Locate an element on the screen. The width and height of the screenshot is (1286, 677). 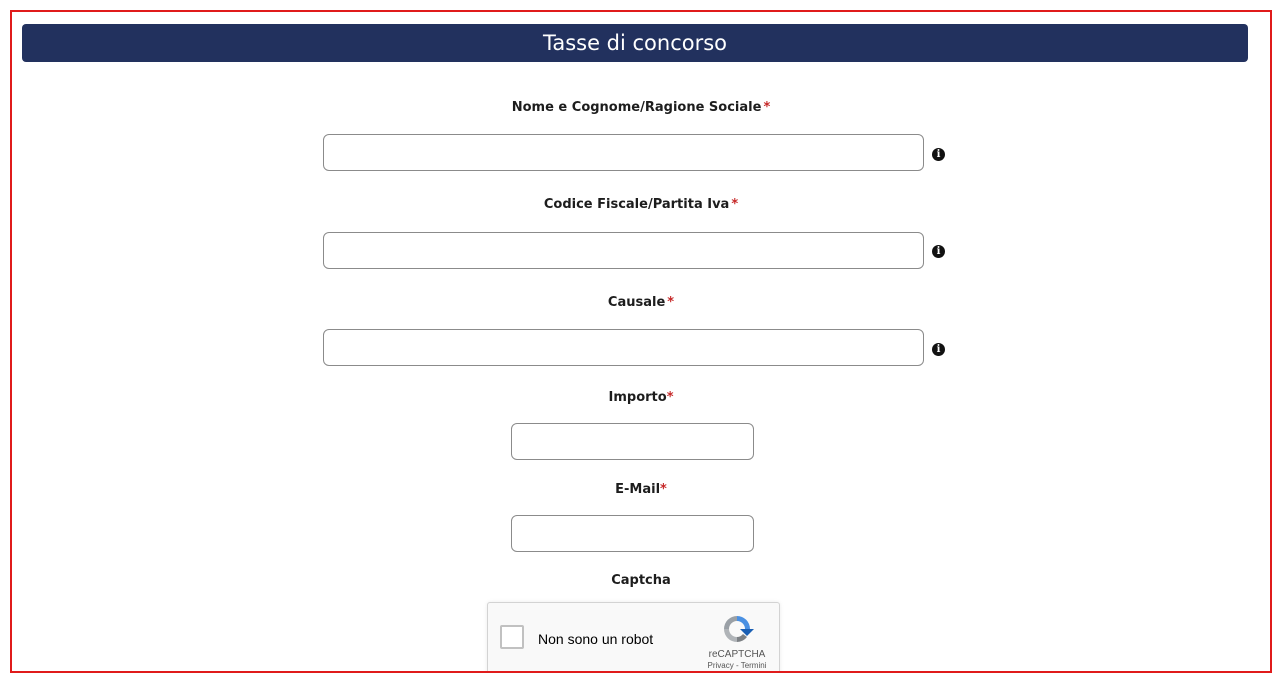
captcha-checkbox is located at coordinates (512, 637).